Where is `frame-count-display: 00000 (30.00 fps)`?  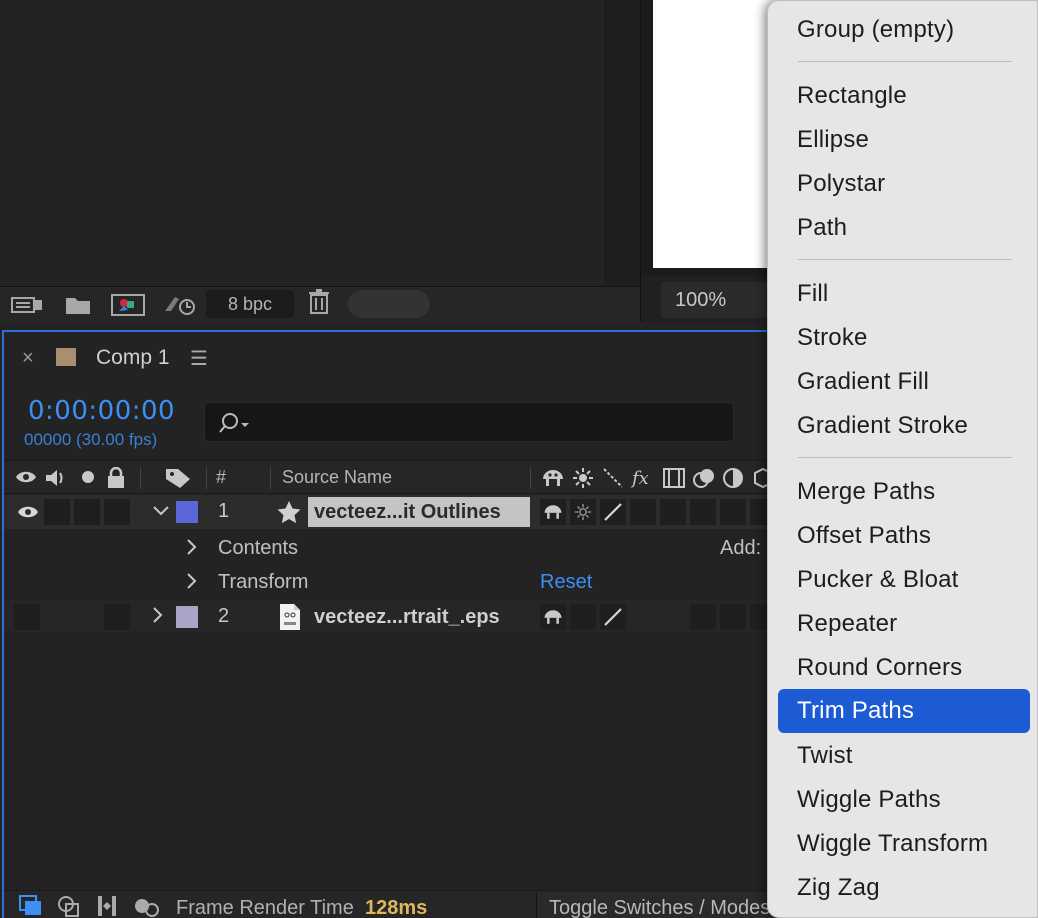
frame-count-display: 00000 (30.00 fps) is located at coordinates (91, 439).